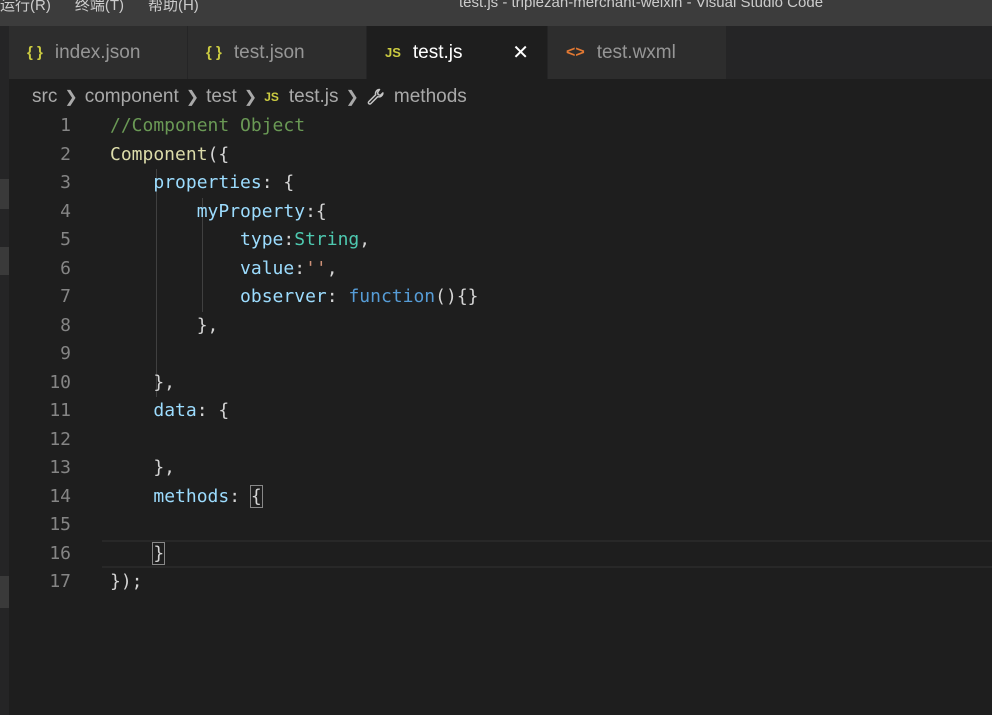 This screenshot has width=992, height=715. What do you see at coordinates (500, 354) in the screenshot?
I see `code-line: 9` at bounding box center [500, 354].